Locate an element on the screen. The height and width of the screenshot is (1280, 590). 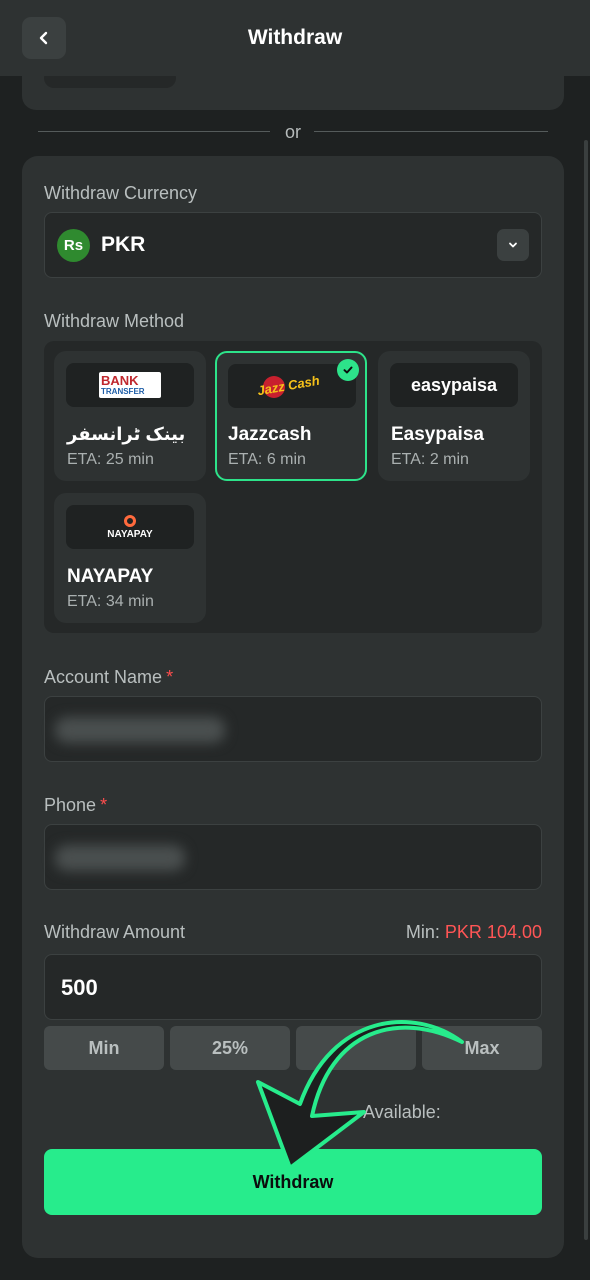
method-easypaisa: easypaisa Easypaisa ETA: 2 min is located at coordinates (454, 416).